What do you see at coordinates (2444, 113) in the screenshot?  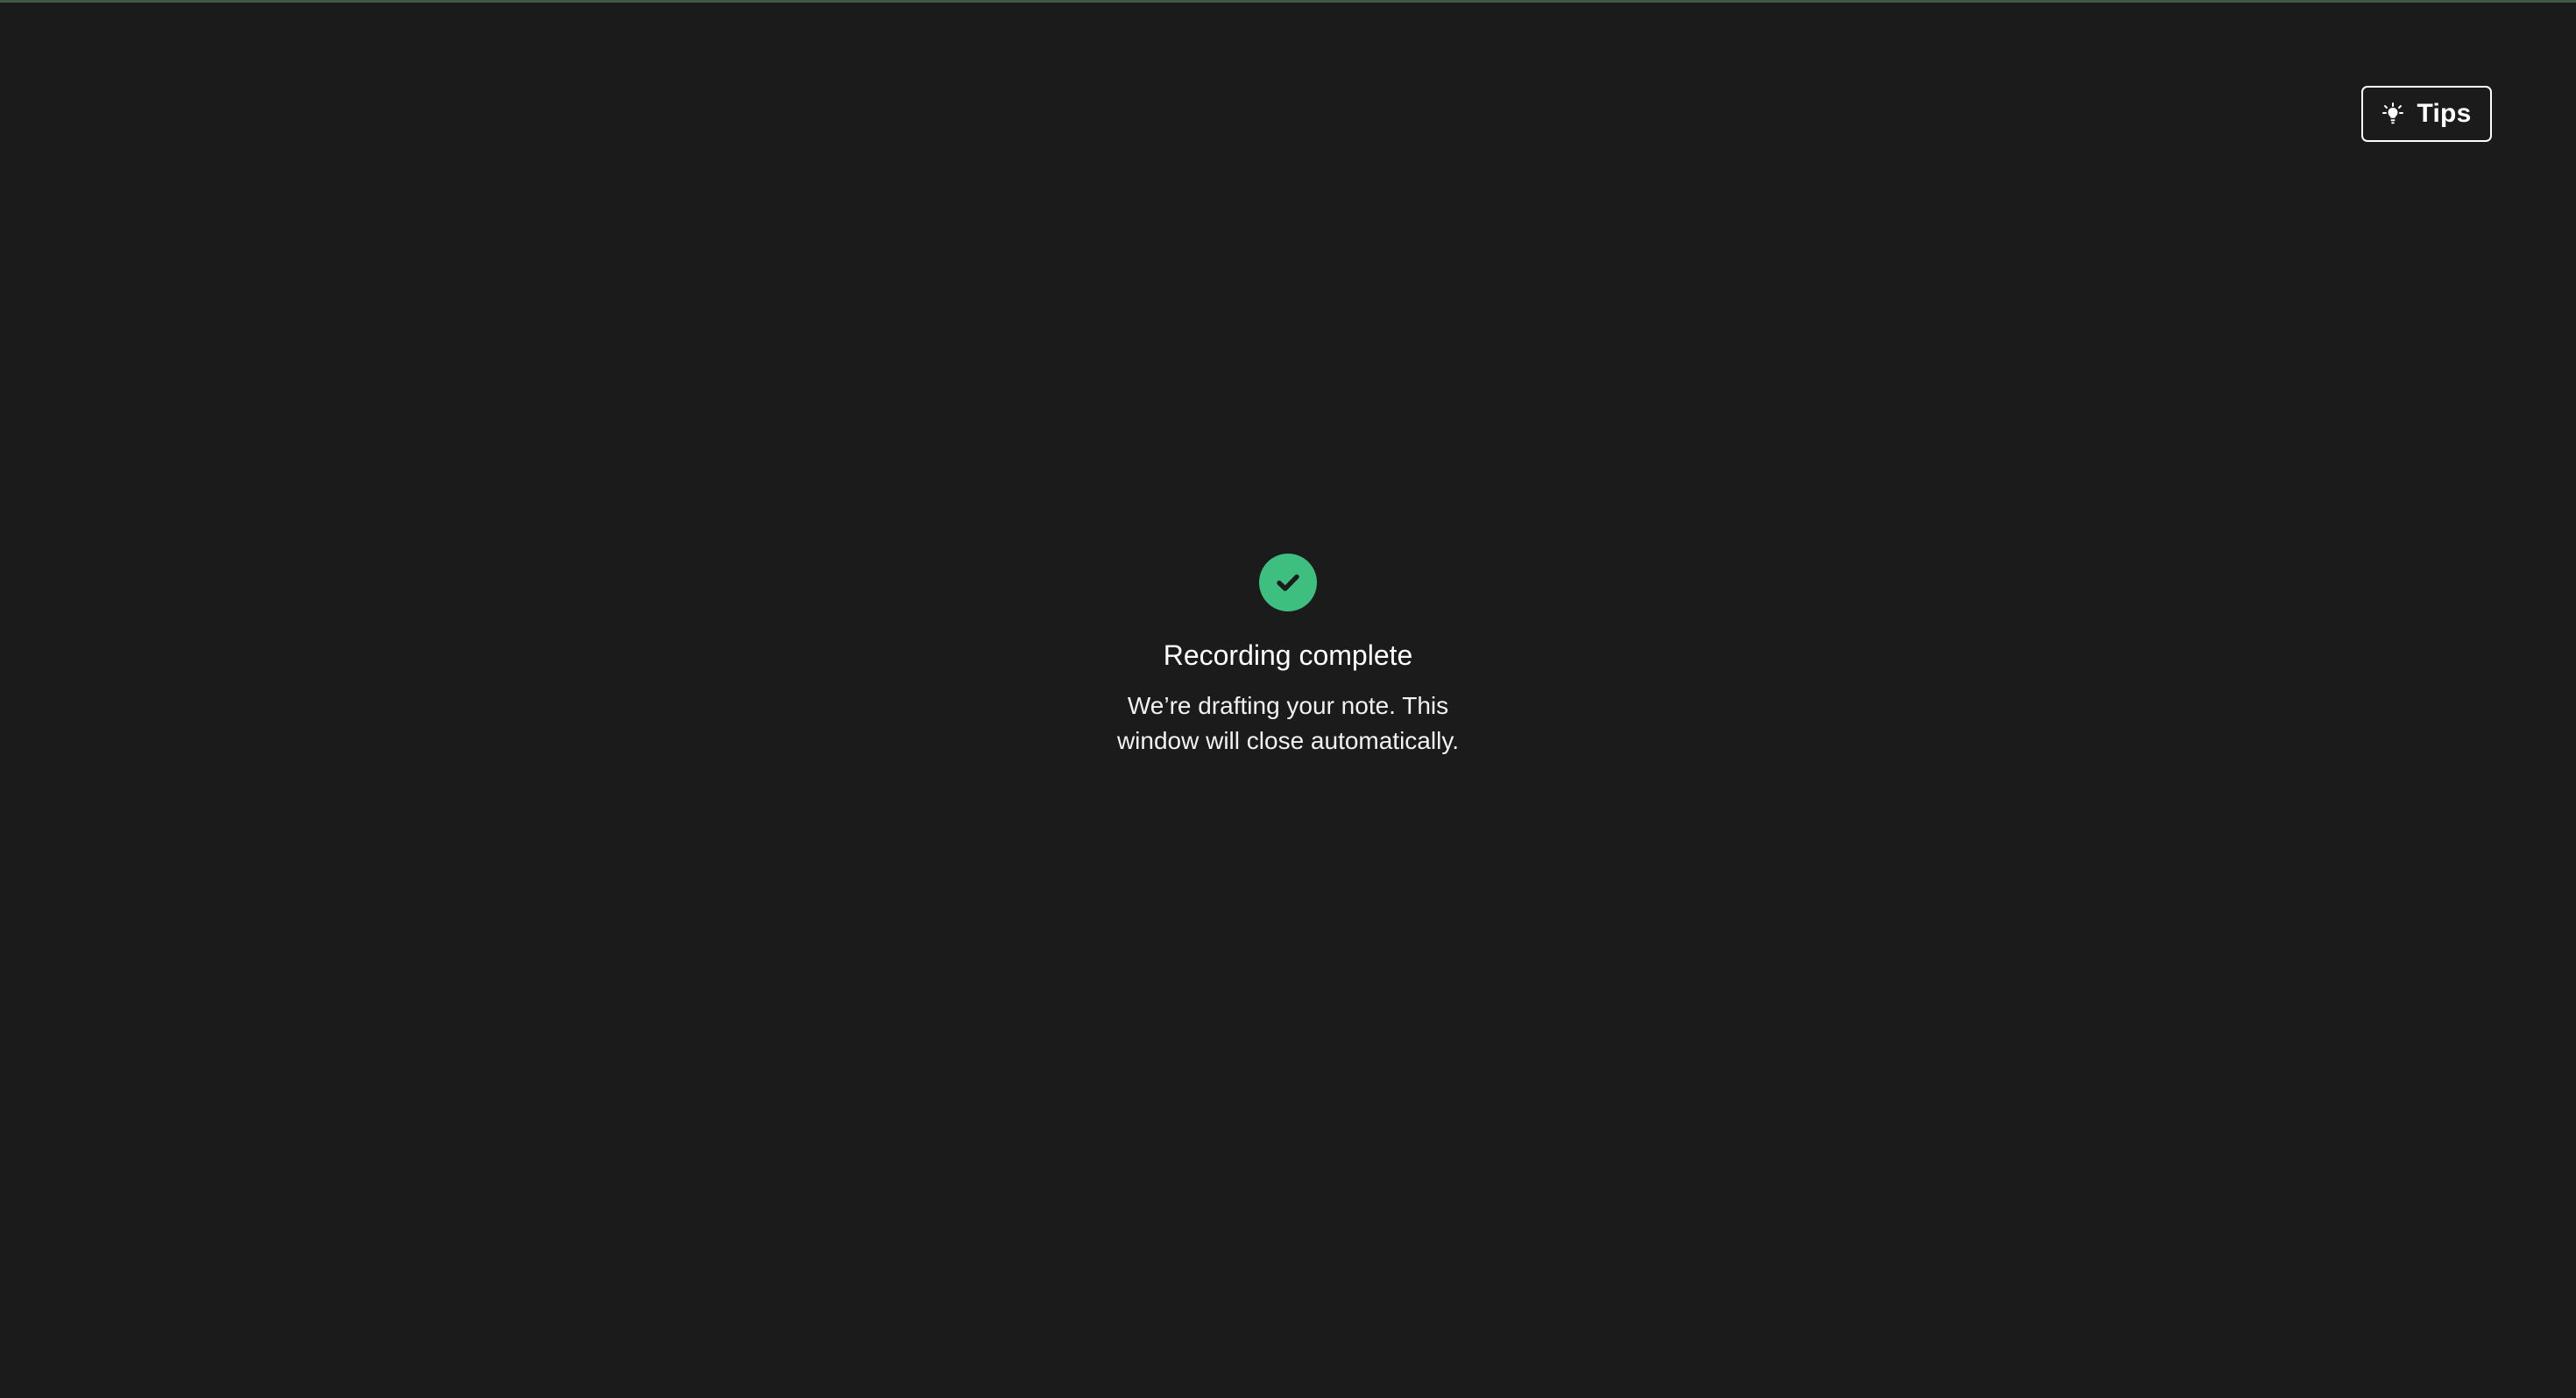 I see `tips-label: Tips` at bounding box center [2444, 113].